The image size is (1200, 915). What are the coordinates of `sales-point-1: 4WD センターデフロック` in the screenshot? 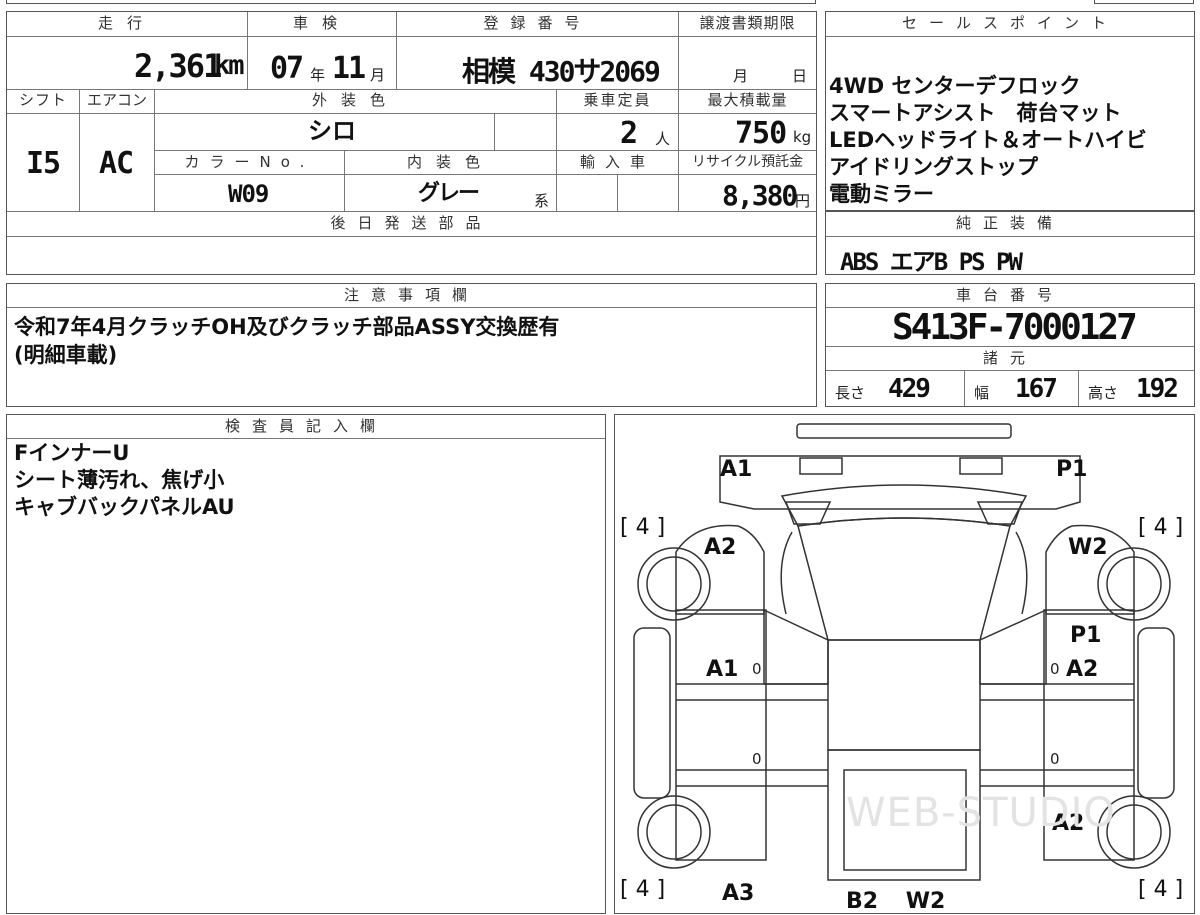 It's located at (955, 86).